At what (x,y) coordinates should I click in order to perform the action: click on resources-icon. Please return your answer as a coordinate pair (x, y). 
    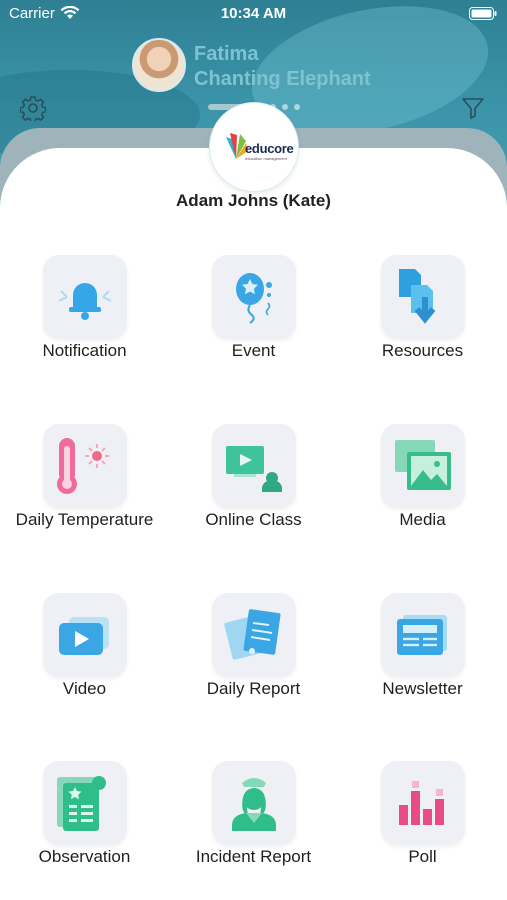
    Looking at the image, I should click on (417, 296).